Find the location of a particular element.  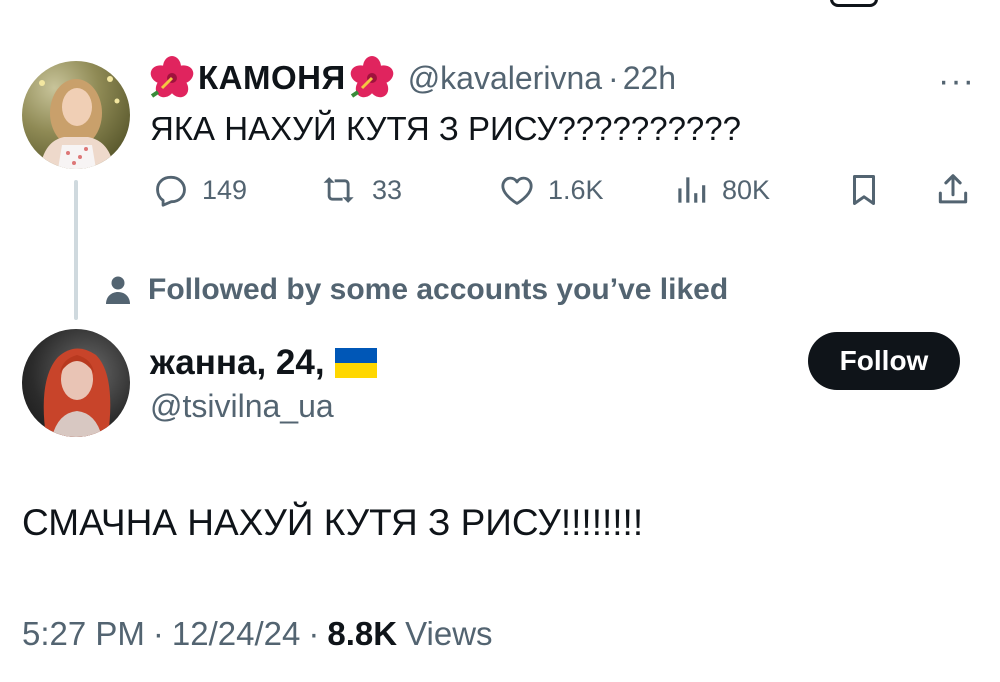

like-button: 1.6K is located at coordinates (551, 190).